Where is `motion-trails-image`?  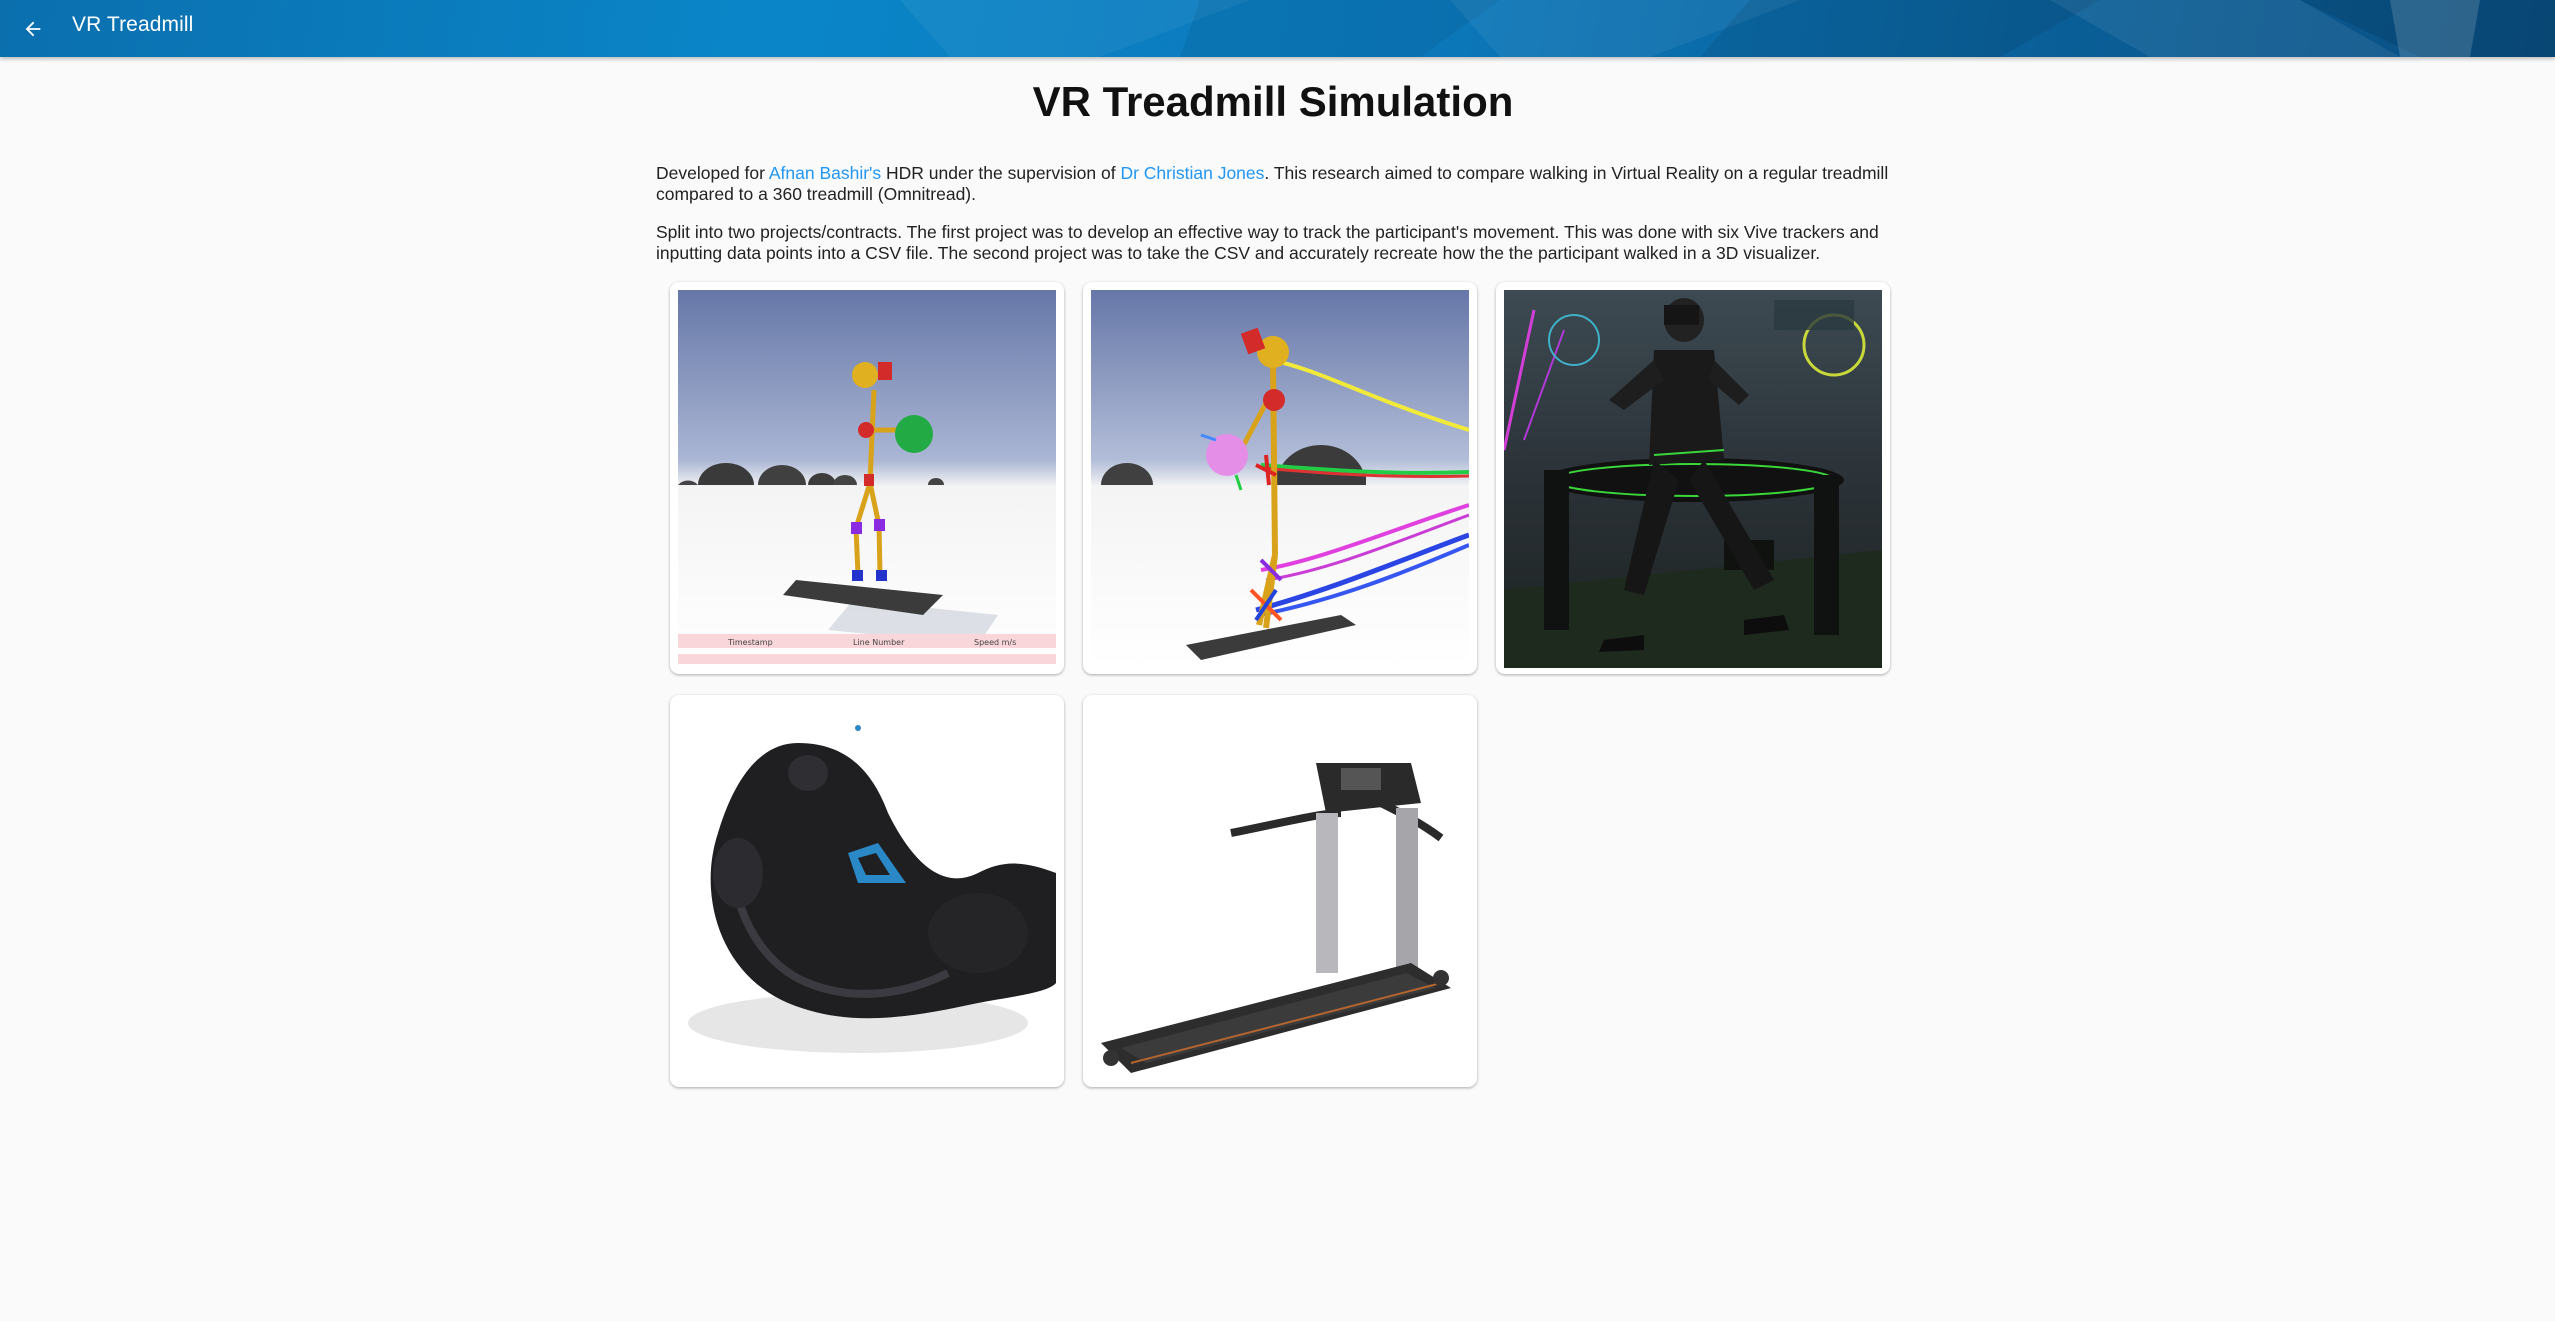 motion-trails-image is located at coordinates (1280, 479).